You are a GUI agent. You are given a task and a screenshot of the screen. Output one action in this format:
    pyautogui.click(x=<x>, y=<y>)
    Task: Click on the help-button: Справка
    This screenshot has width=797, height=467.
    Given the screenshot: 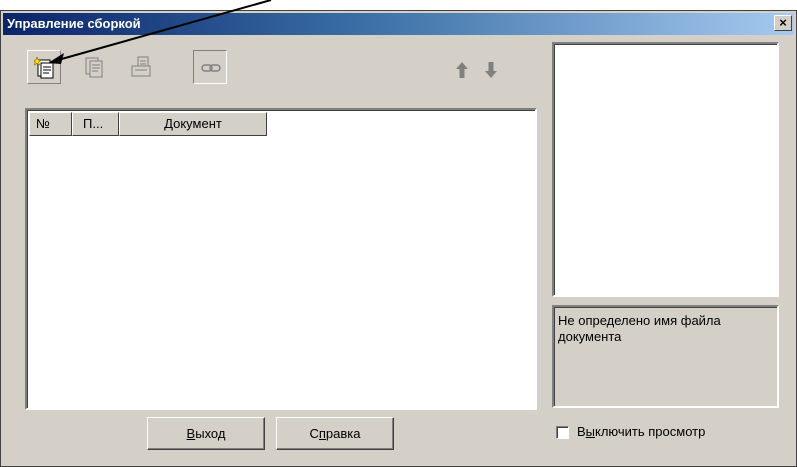 What is the action you would take?
    pyautogui.click(x=335, y=433)
    